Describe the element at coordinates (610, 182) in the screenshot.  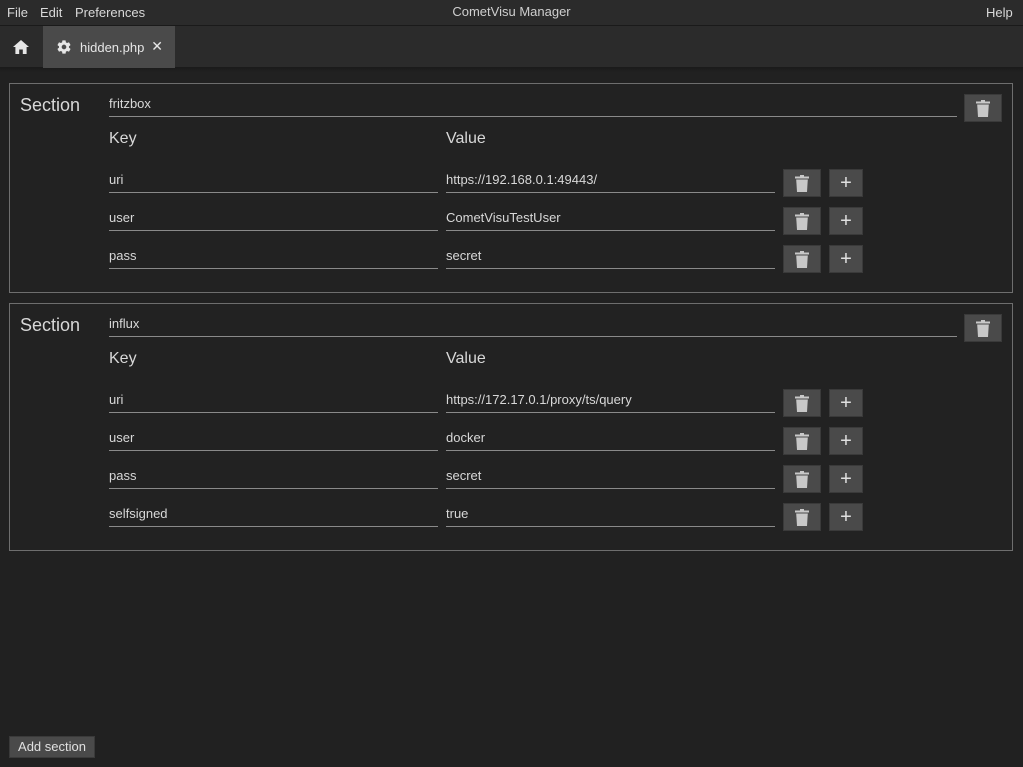
I see `value-input: https://192.168.0.1:49443/` at that location.